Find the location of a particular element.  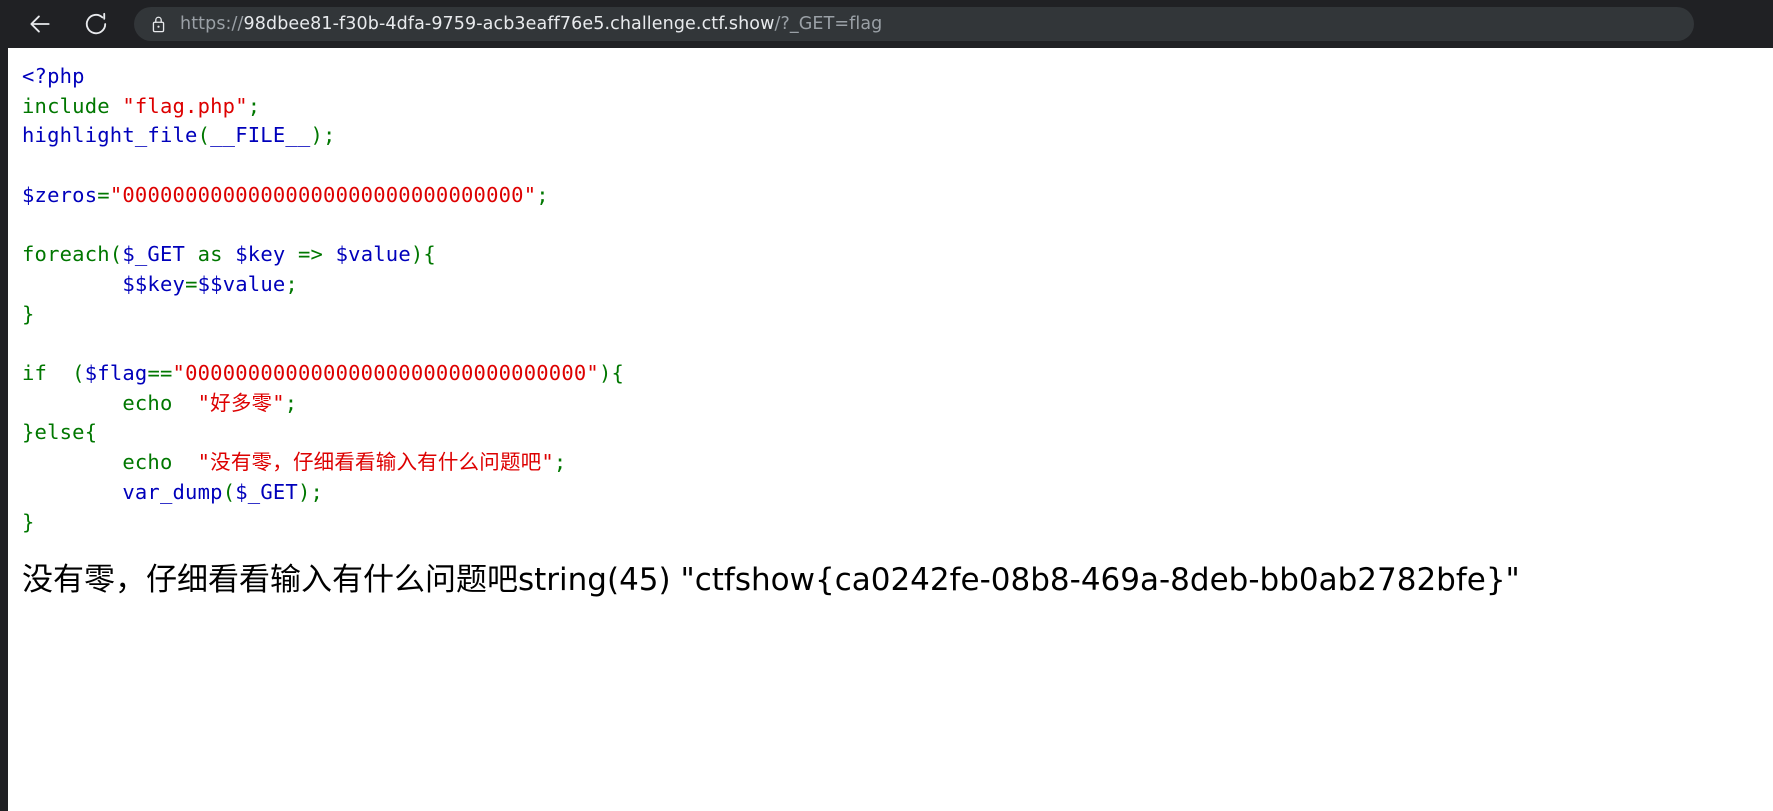

line-highlight-file: highlight_file(__FILE__); is located at coordinates (897, 136).